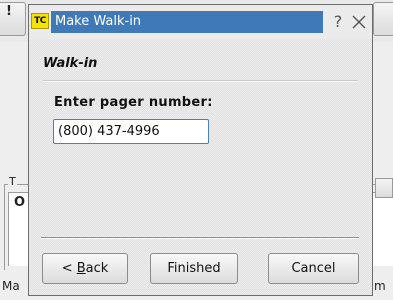 The image size is (393, 300). Describe the element at coordinates (11, 286) in the screenshot. I see `background-status-left: Ma` at that location.